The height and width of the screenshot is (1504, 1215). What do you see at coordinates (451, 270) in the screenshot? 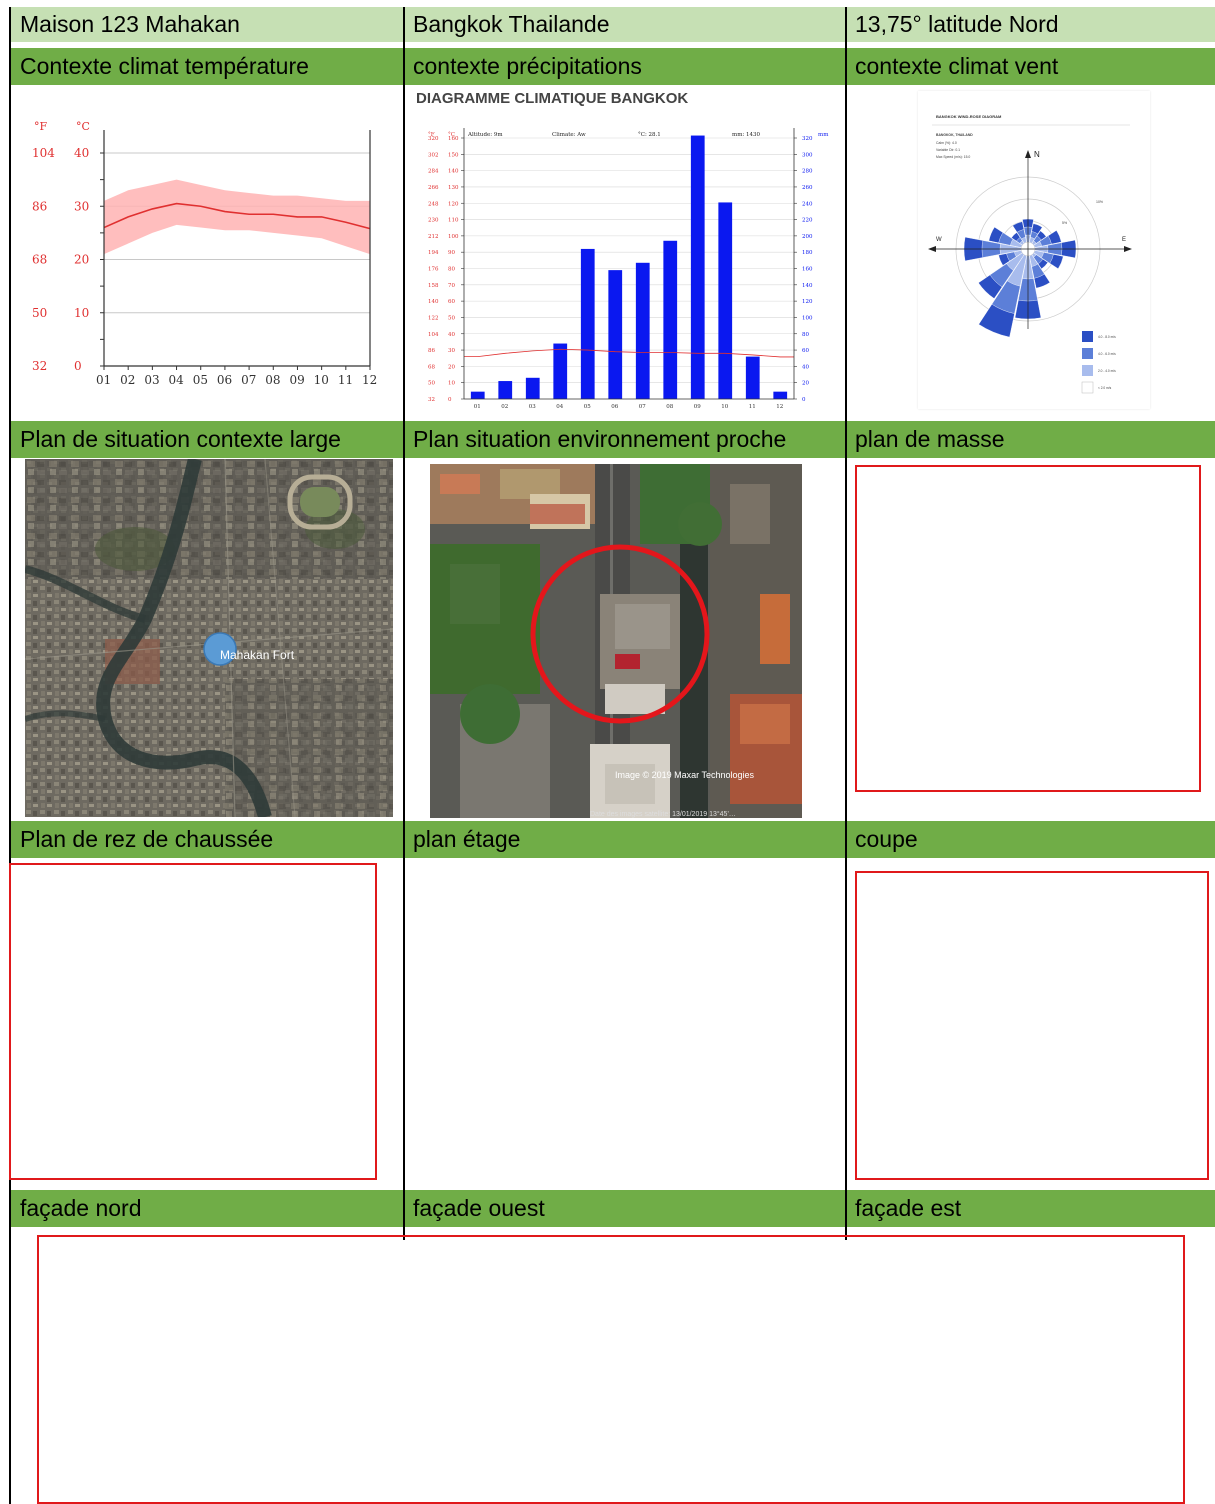
I see `precip-tick-c: 80` at bounding box center [451, 270].